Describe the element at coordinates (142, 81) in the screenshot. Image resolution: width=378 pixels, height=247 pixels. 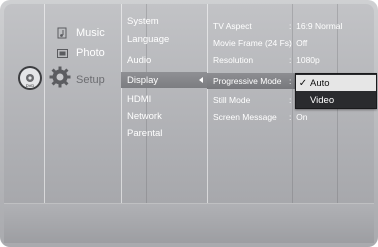
I see `sub-menu-item-display: Display` at that location.